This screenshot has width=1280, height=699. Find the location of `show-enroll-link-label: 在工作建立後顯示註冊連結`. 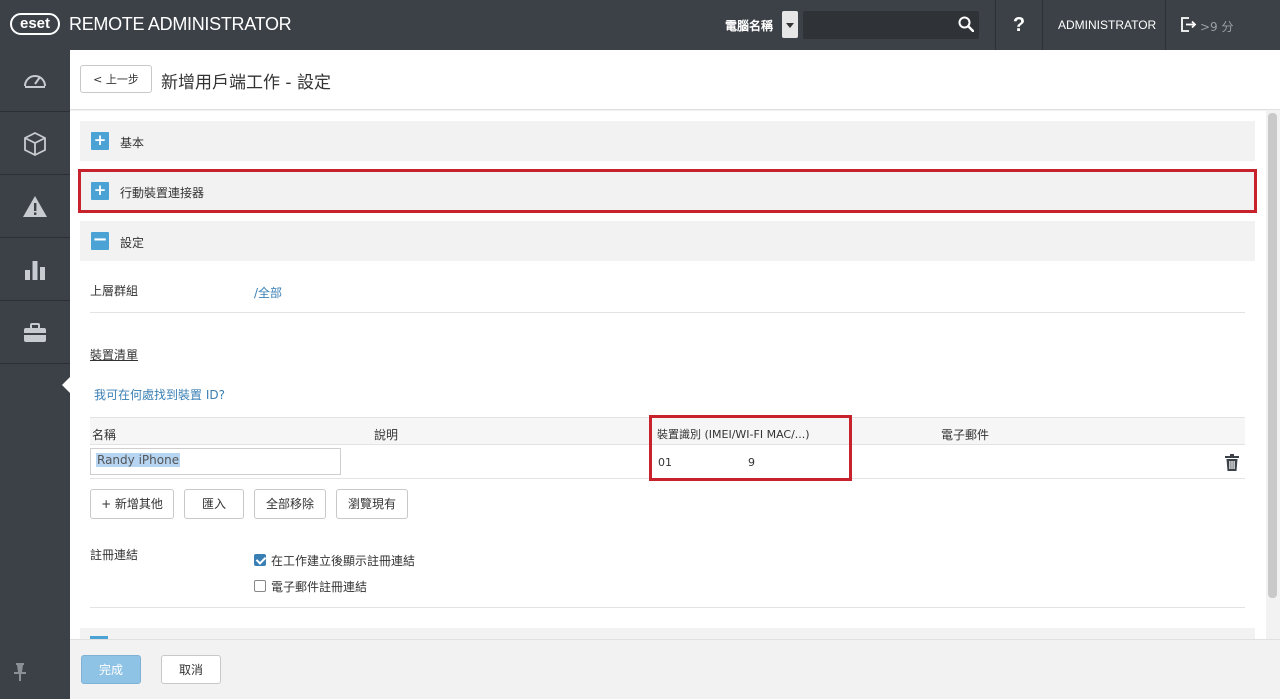

show-enroll-link-label: 在工作建立後顯示註冊連結 is located at coordinates (343, 560).